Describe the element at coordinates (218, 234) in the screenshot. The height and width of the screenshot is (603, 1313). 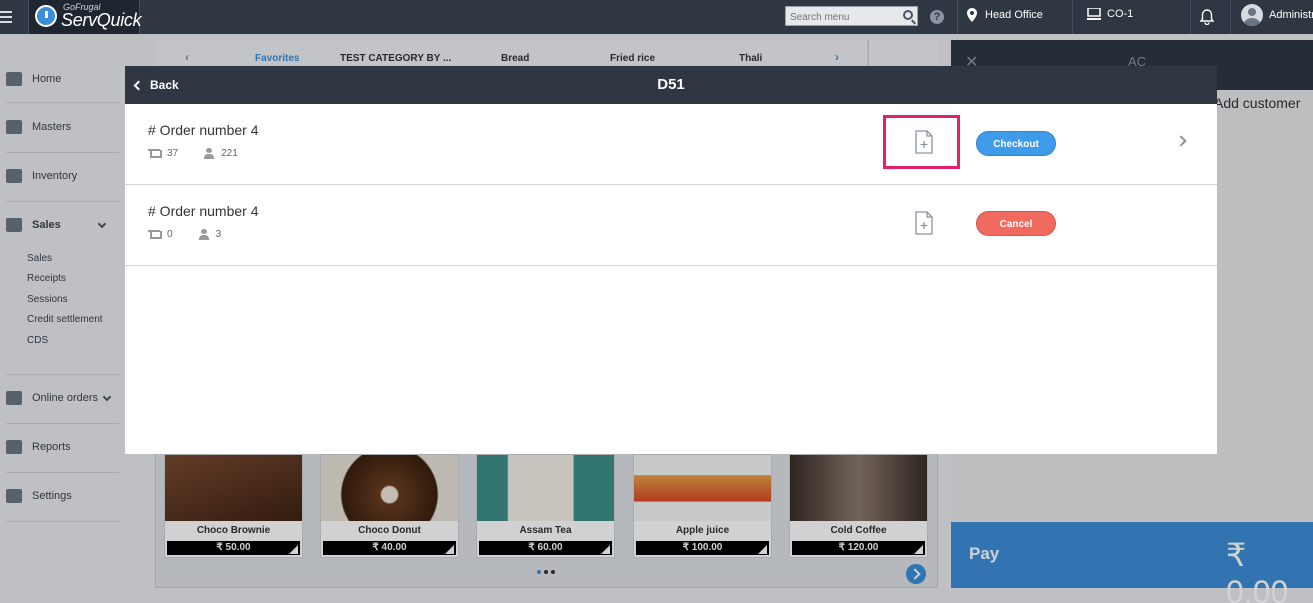
I see `guest-count: 3` at that location.